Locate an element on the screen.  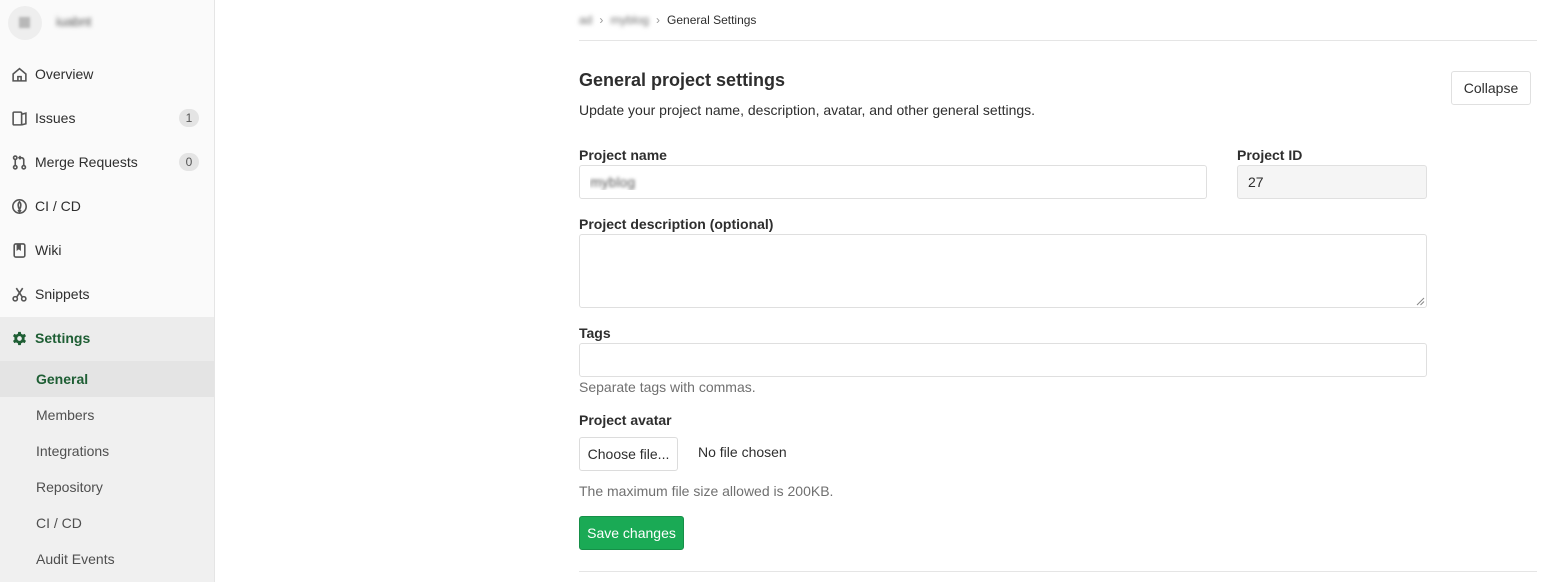
home-icon is located at coordinates (19, 74).